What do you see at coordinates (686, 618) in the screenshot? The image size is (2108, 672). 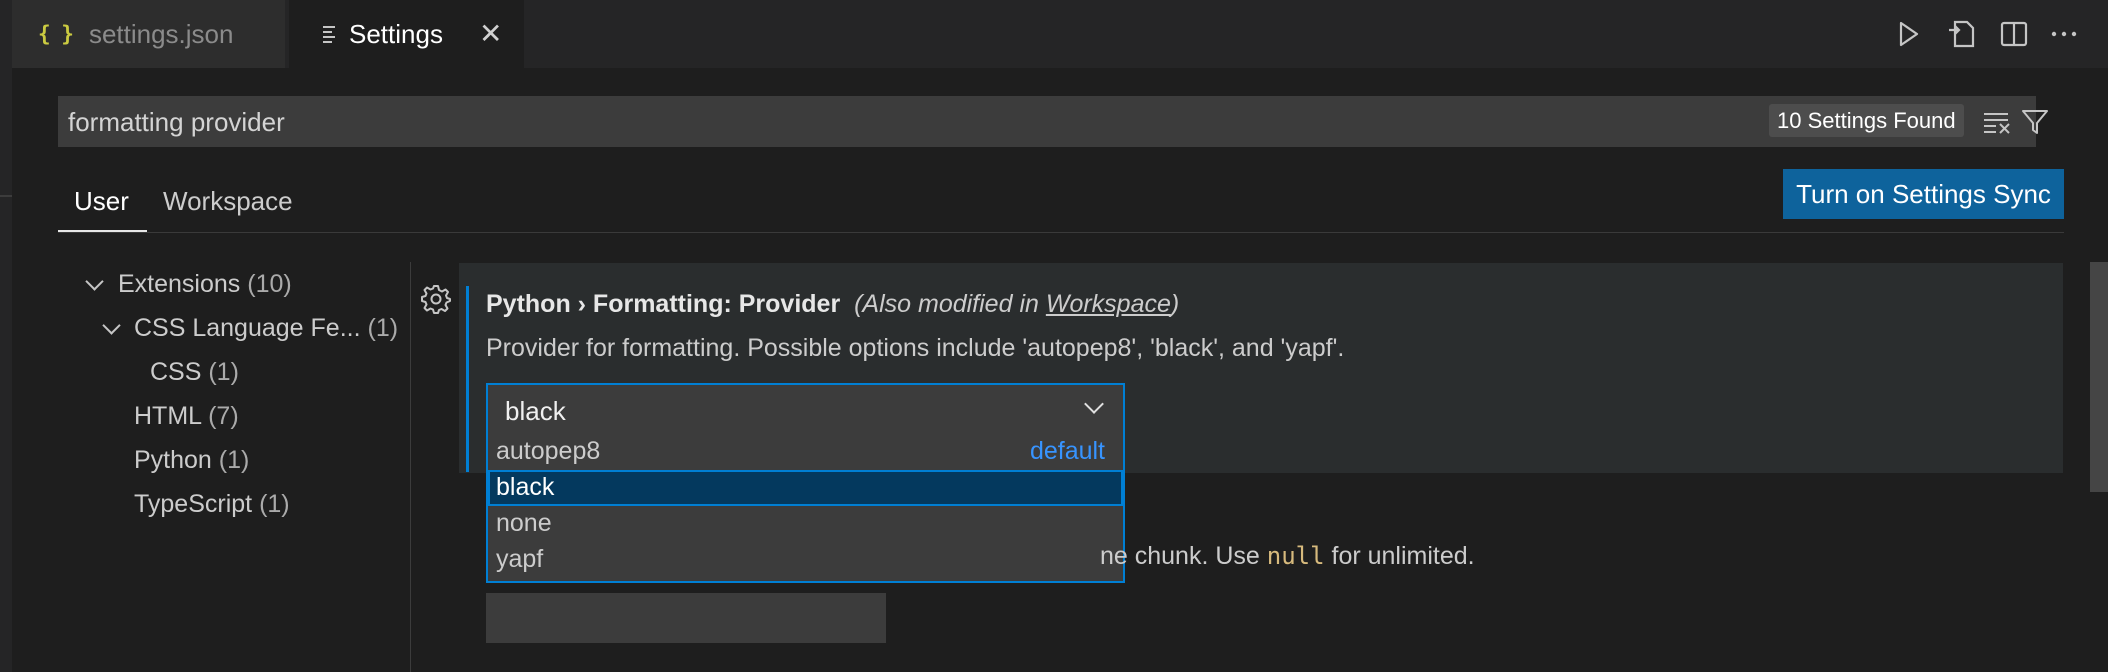 I see `setting-number-input` at bounding box center [686, 618].